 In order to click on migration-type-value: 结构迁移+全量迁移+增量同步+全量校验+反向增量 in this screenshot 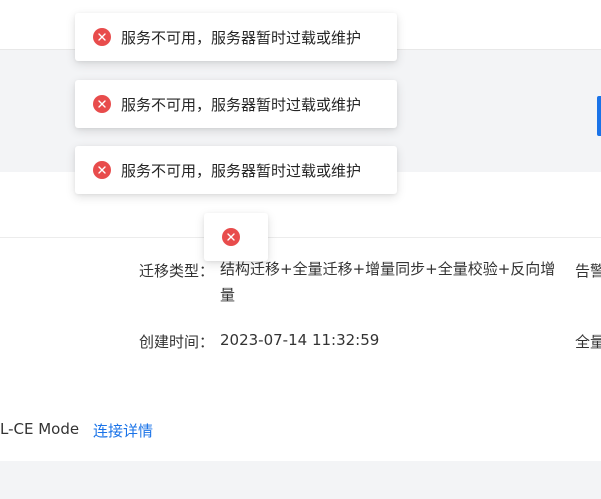, I will do `click(388, 282)`.